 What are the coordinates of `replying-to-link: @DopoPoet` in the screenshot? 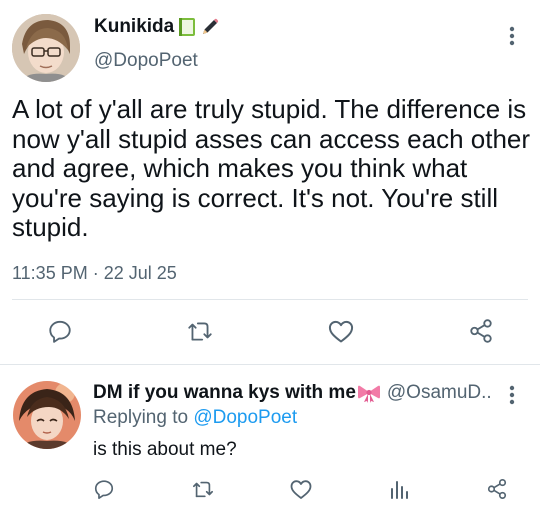 It's located at (245, 417).